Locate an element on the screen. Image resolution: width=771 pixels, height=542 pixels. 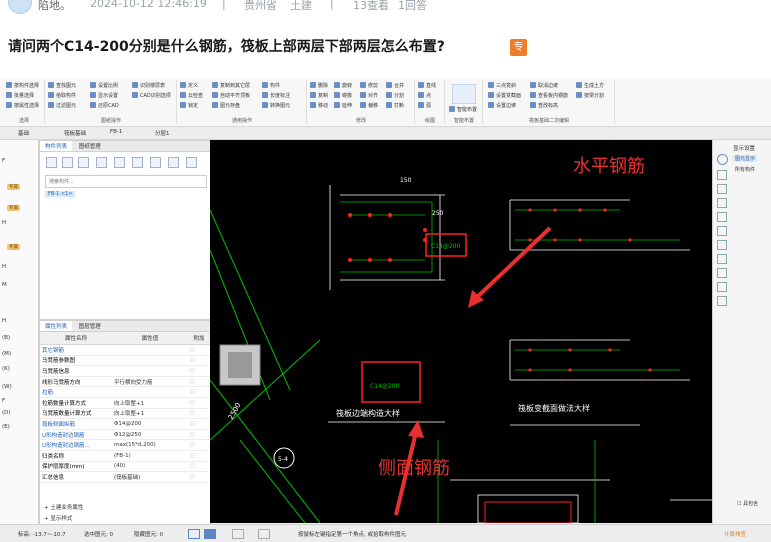
ribbon-item: 查找图元 is located at coordinates (62, 86).